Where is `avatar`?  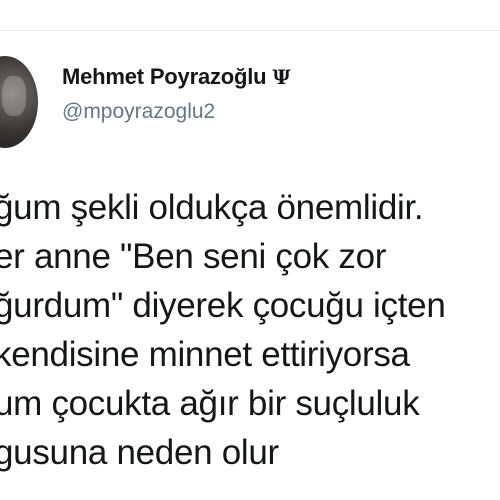
avatar is located at coordinates (19, 102).